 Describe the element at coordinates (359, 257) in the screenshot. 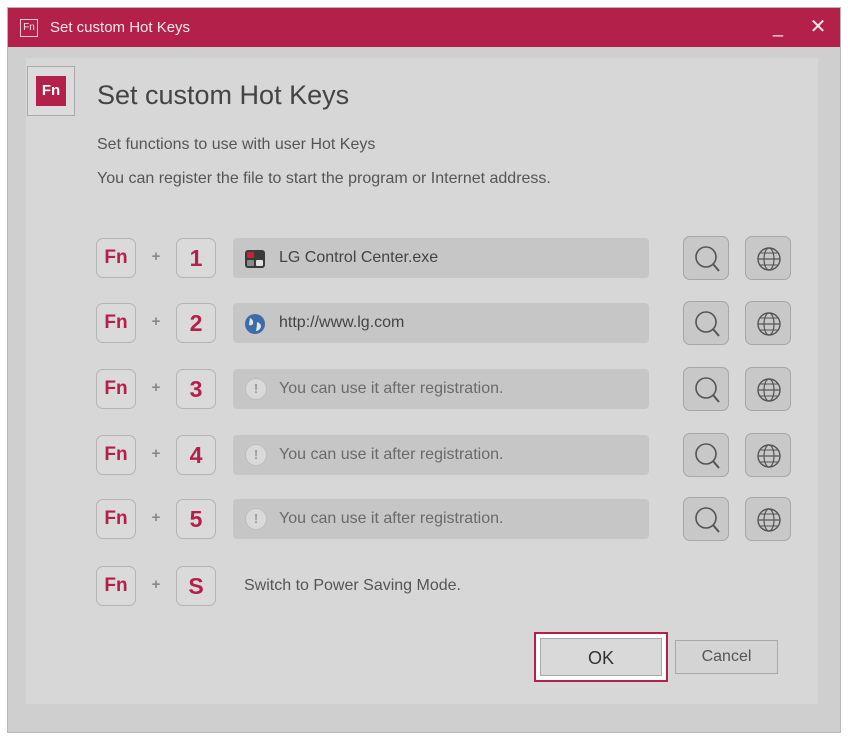

I see `hotkey-target-text: LG Control Center.exe` at that location.